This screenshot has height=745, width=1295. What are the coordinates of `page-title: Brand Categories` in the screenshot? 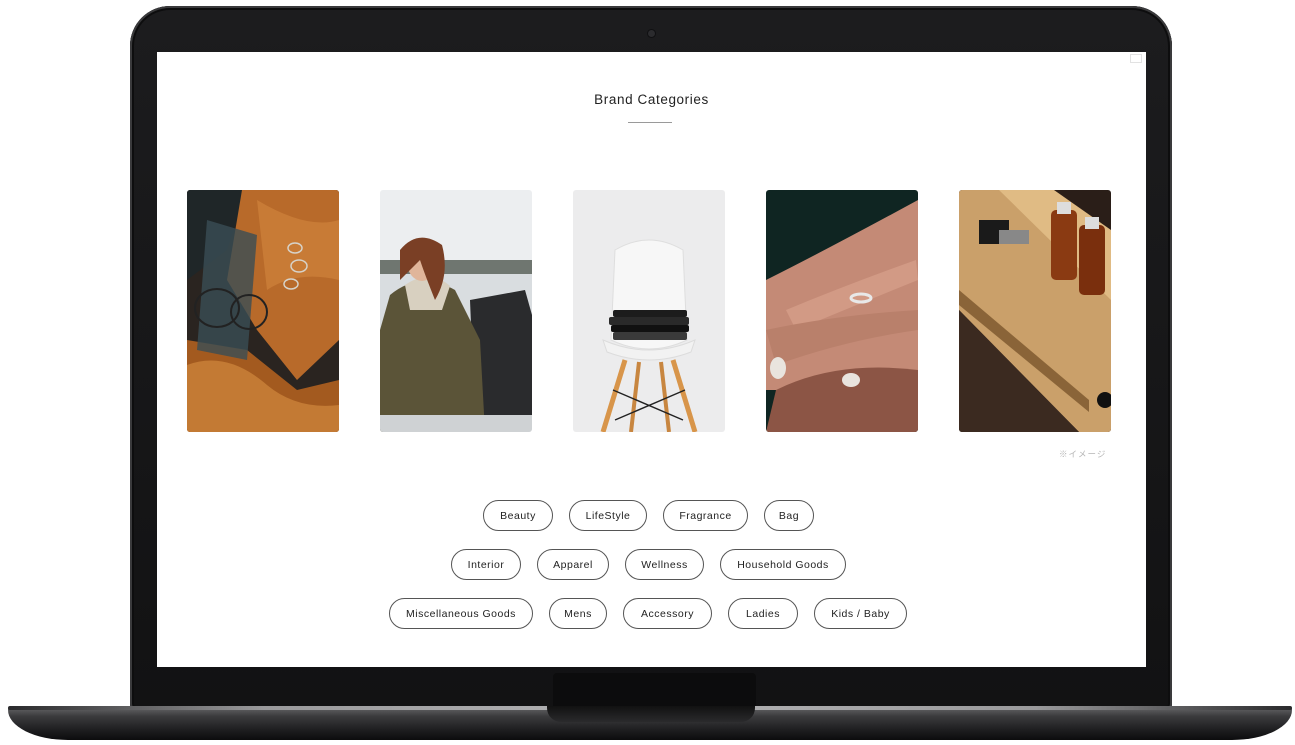 It's located at (651, 99).